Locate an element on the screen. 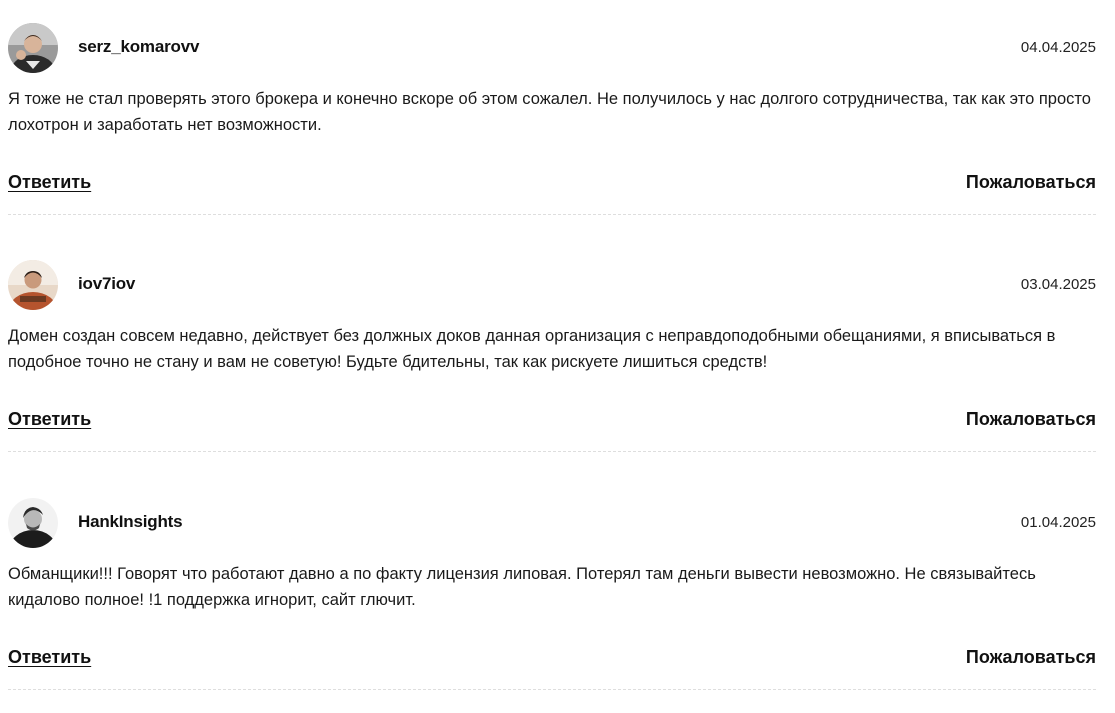 The width and height of the screenshot is (1115, 713). comment-author: iov7iov is located at coordinates (106, 284).